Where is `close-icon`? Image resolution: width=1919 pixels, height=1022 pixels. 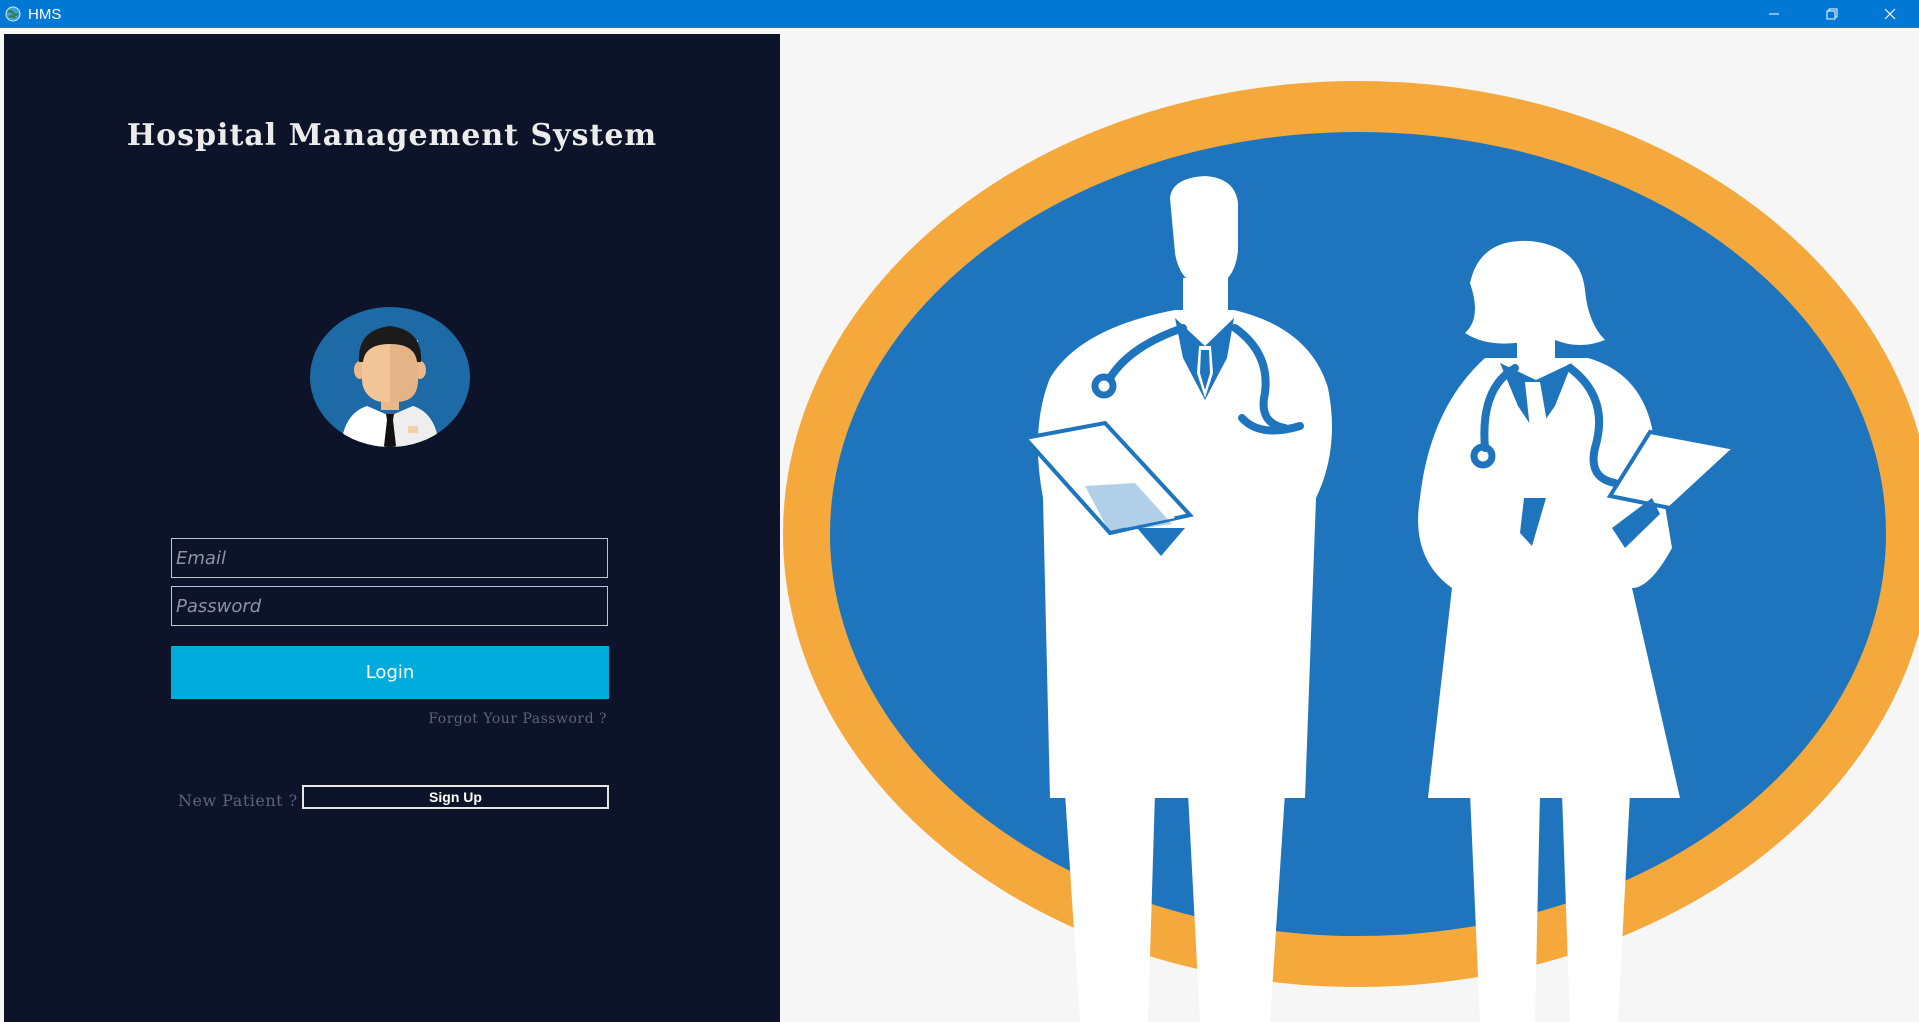 close-icon is located at coordinates (1890, 14).